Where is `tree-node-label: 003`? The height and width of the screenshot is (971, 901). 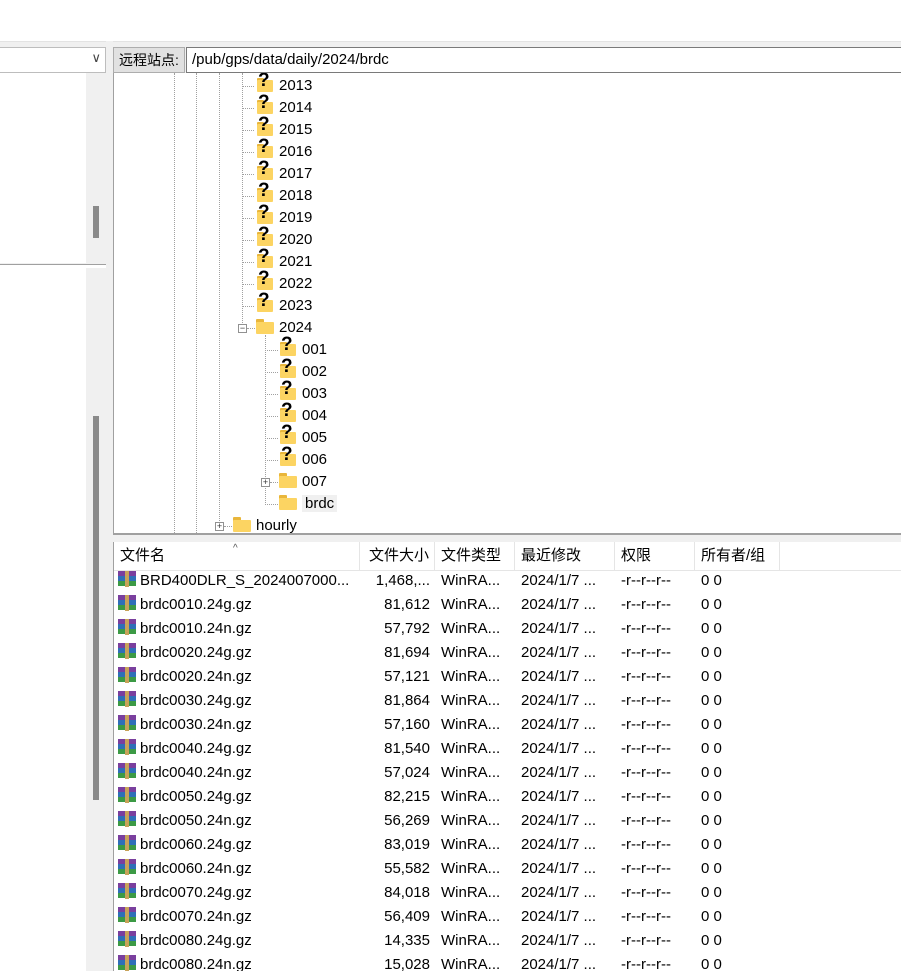
tree-node-label: 003 is located at coordinates (315, 394).